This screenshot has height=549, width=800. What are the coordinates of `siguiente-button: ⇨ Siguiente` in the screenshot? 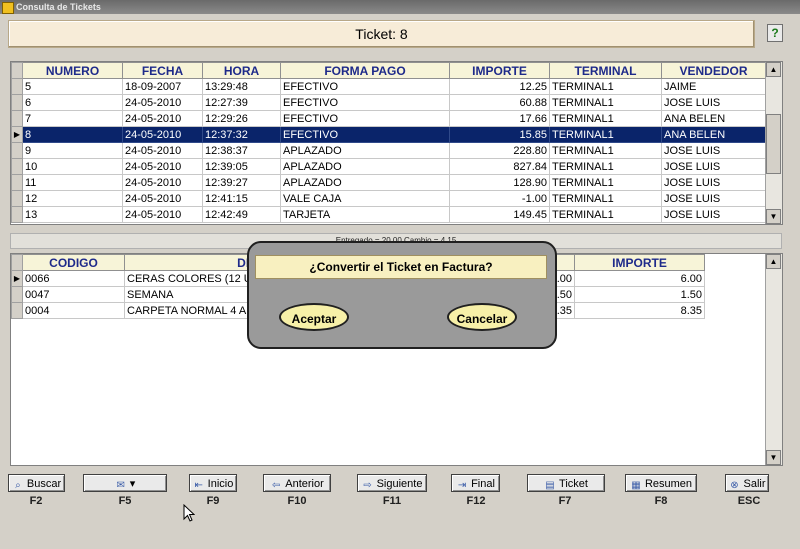 It's located at (392, 483).